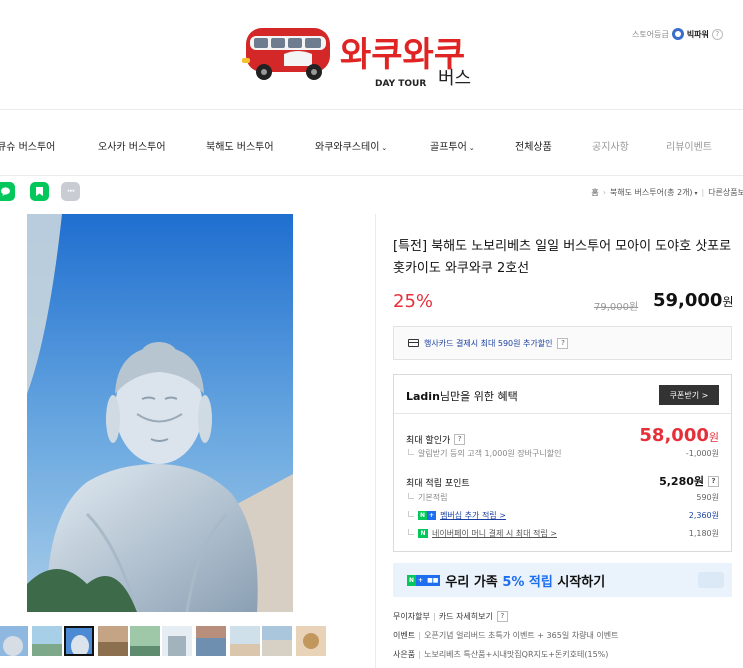  Describe the element at coordinates (702, 453) in the screenshot. I see `alarm-discount-value: -1,000원` at that location.